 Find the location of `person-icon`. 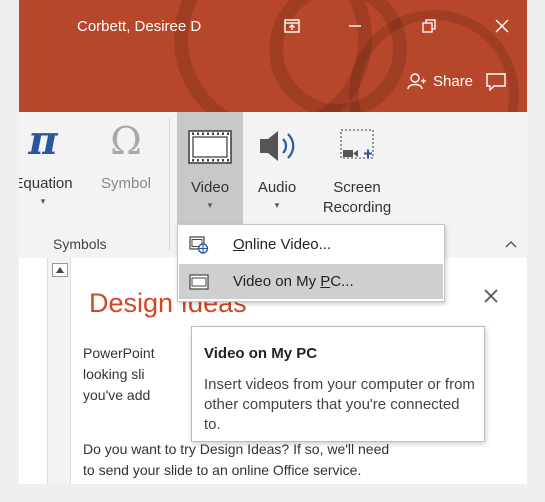

person-icon is located at coordinates (416, 81).